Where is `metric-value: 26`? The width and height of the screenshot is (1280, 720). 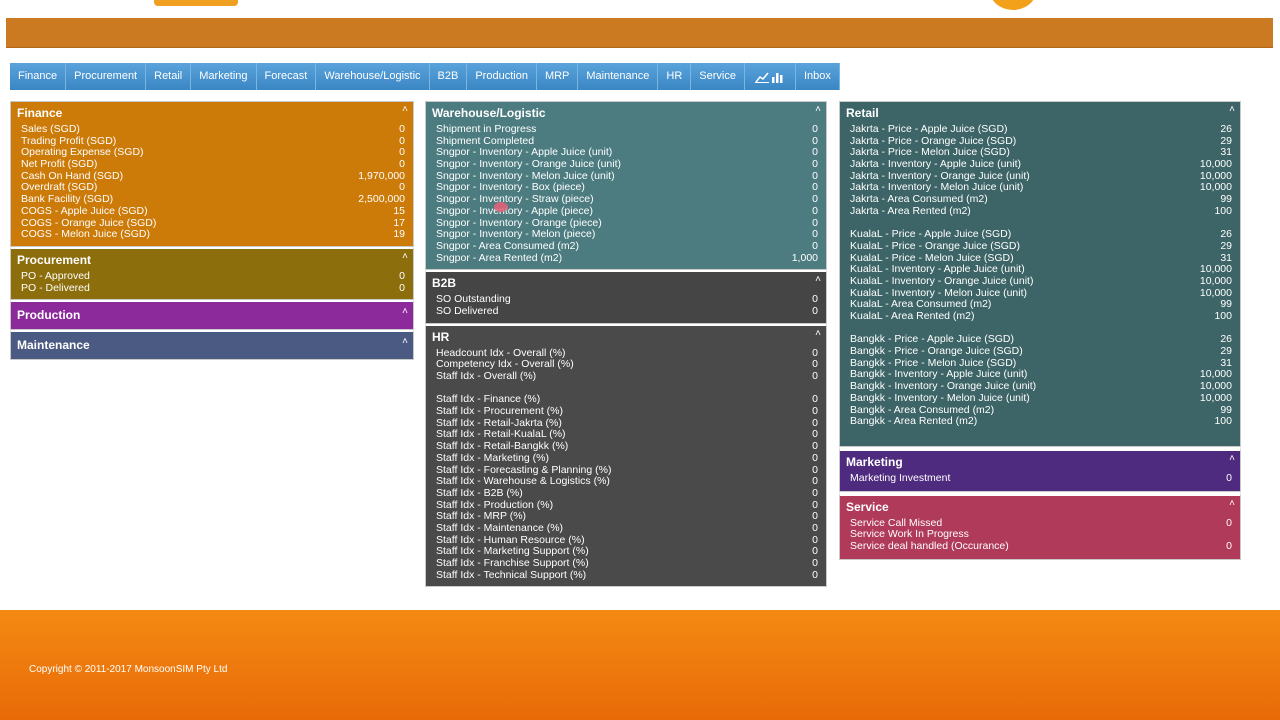 metric-value: 26 is located at coordinates (1226, 129).